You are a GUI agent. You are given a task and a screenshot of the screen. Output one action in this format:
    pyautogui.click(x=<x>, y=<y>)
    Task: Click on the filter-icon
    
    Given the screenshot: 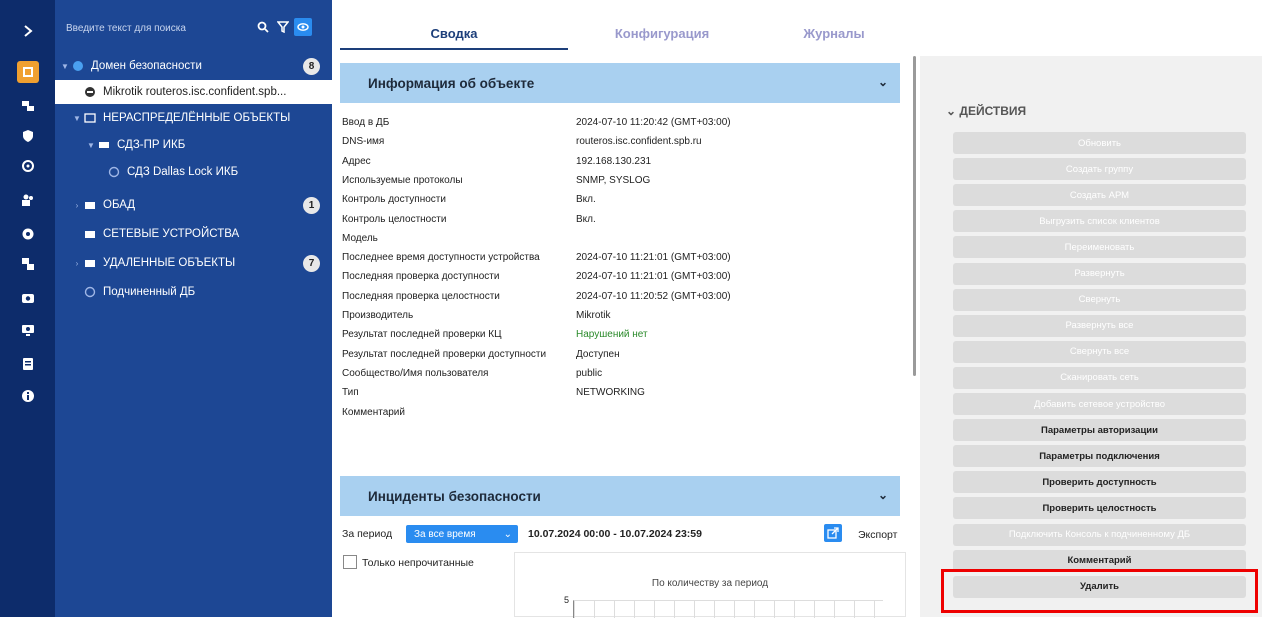 What is the action you would take?
    pyautogui.click(x=283, y=27)
    